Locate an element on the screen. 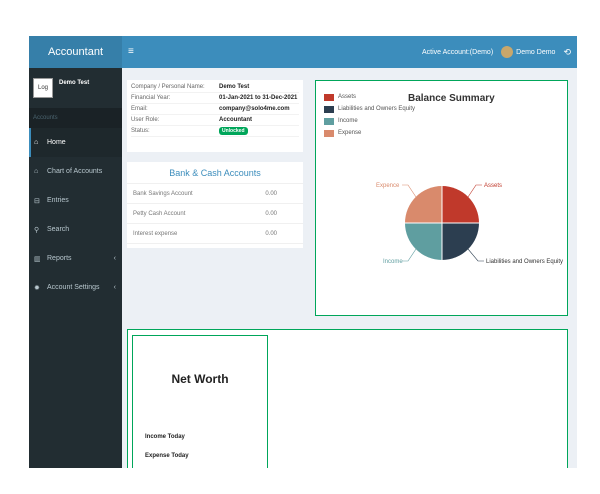 This screenshot has width=600, height=494. status-badge: Unlocked is located at coordinates (233, 131).